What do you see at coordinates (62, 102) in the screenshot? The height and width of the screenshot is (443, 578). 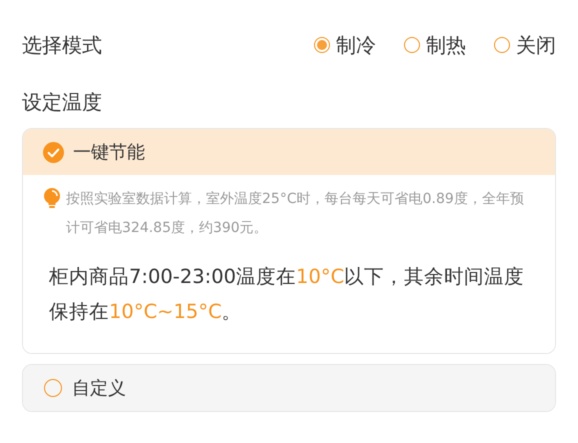 I see `section-title: 设定温度` at bounding box center [62, 102].